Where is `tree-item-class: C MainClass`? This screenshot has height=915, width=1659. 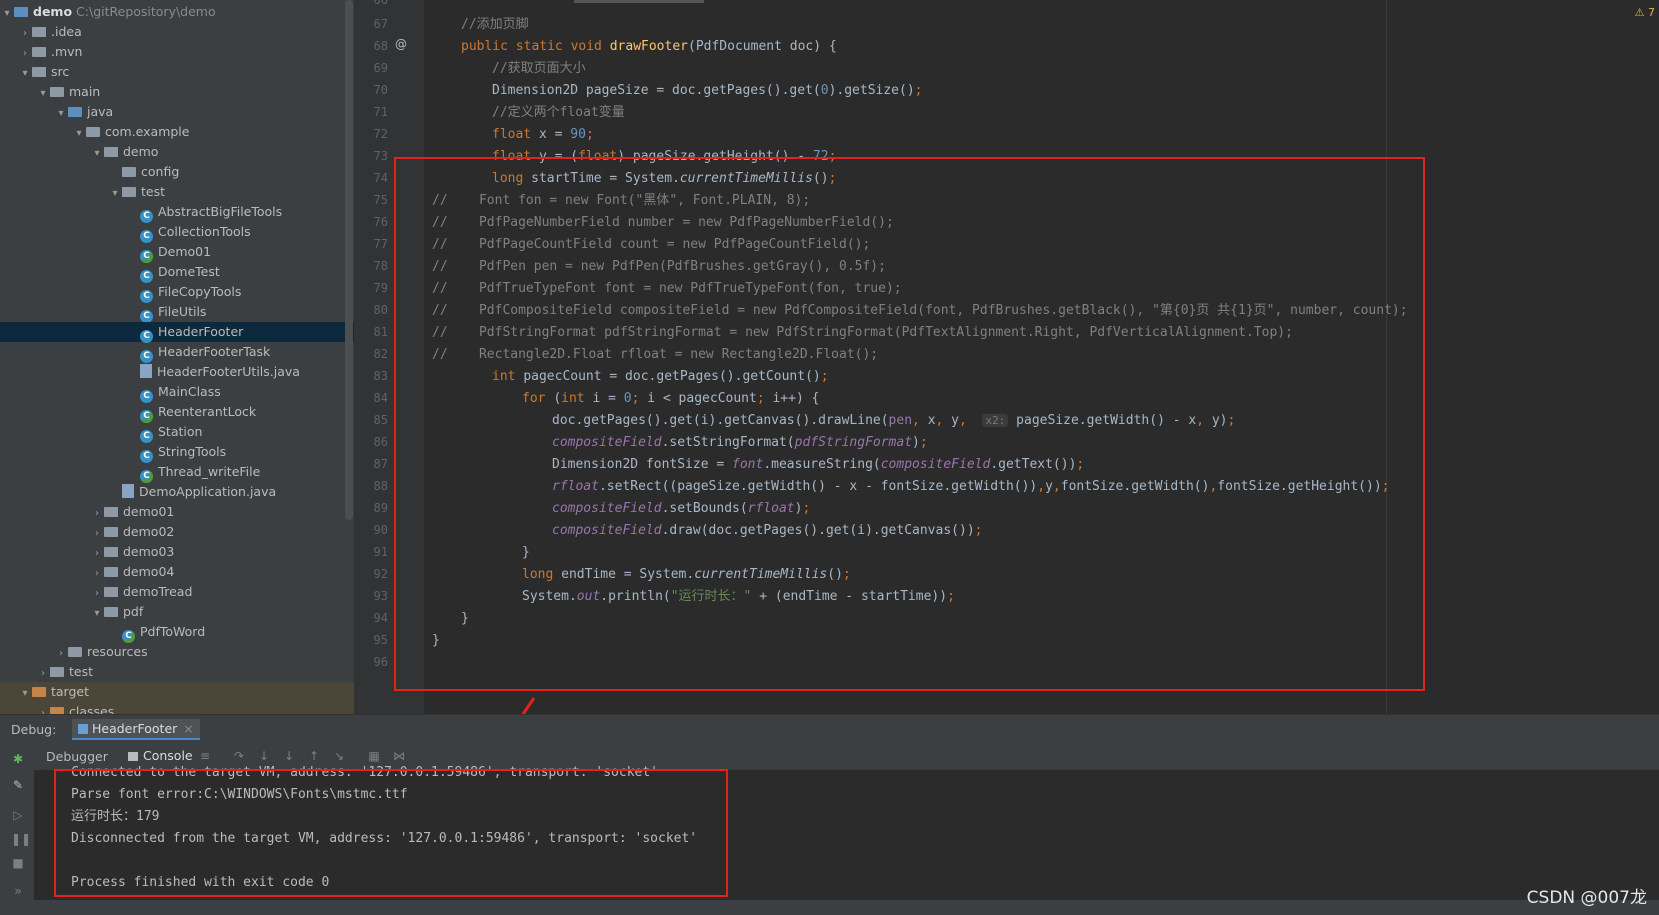 tree-item-class: C MainClass is located at coordinates (177, 392).